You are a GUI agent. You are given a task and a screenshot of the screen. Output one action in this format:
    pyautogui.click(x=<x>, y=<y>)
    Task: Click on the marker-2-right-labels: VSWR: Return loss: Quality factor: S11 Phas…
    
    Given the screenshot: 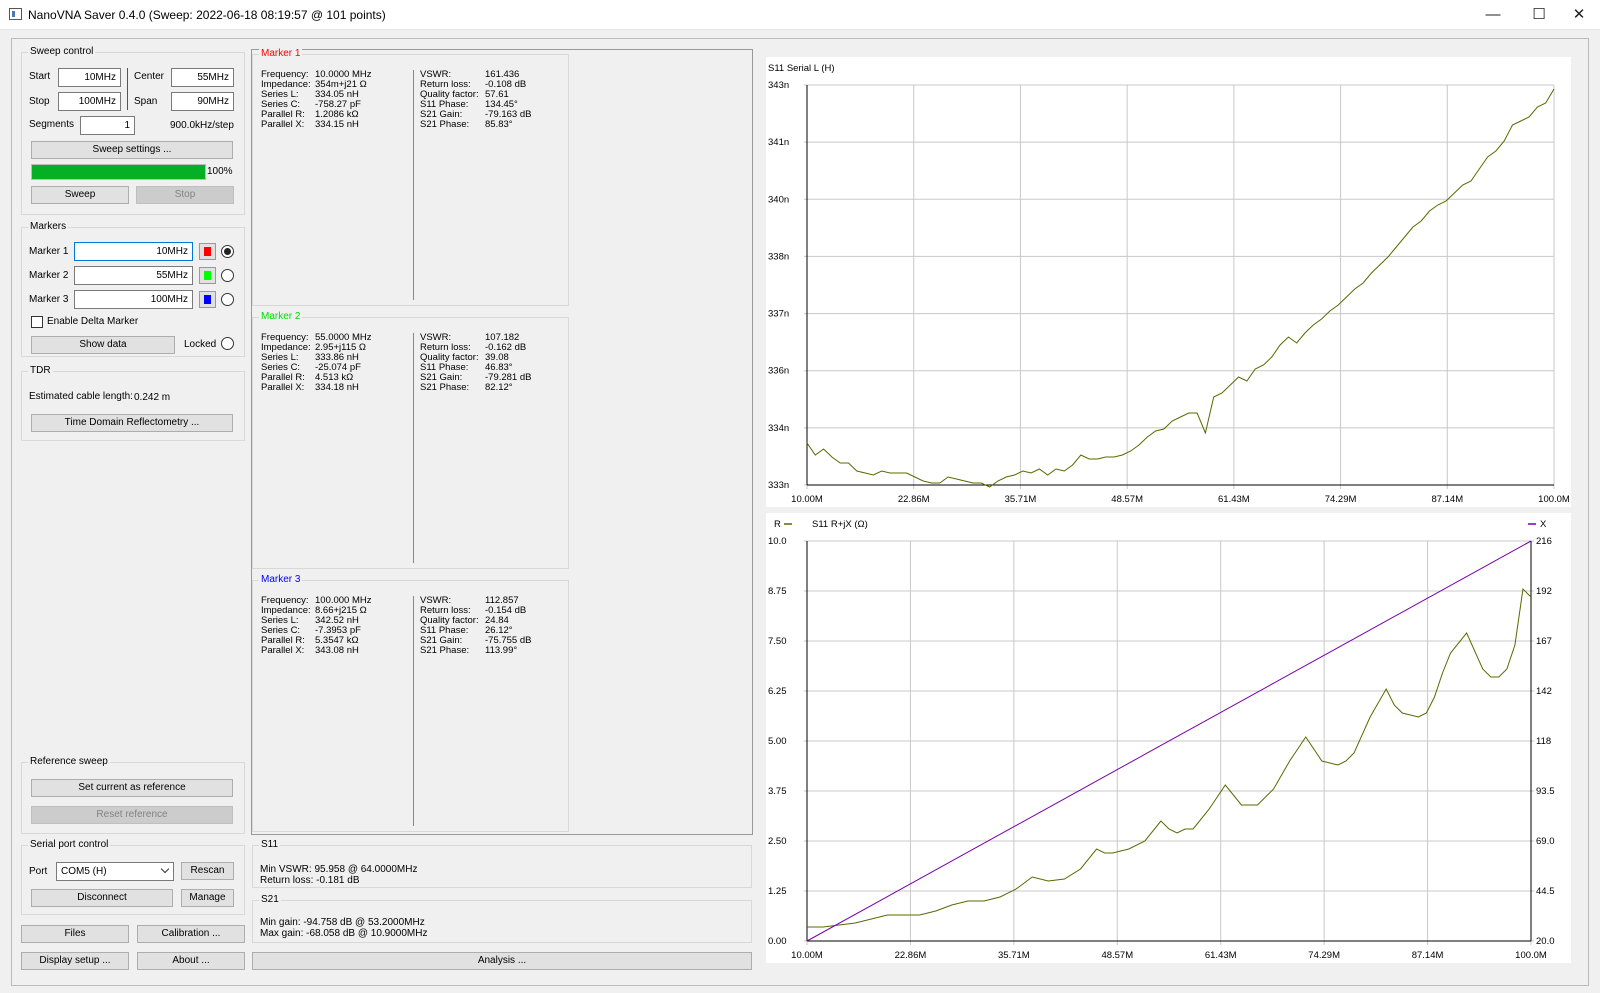 What is the action you would take?
    pyautogui.click(x=449, y=362)
    